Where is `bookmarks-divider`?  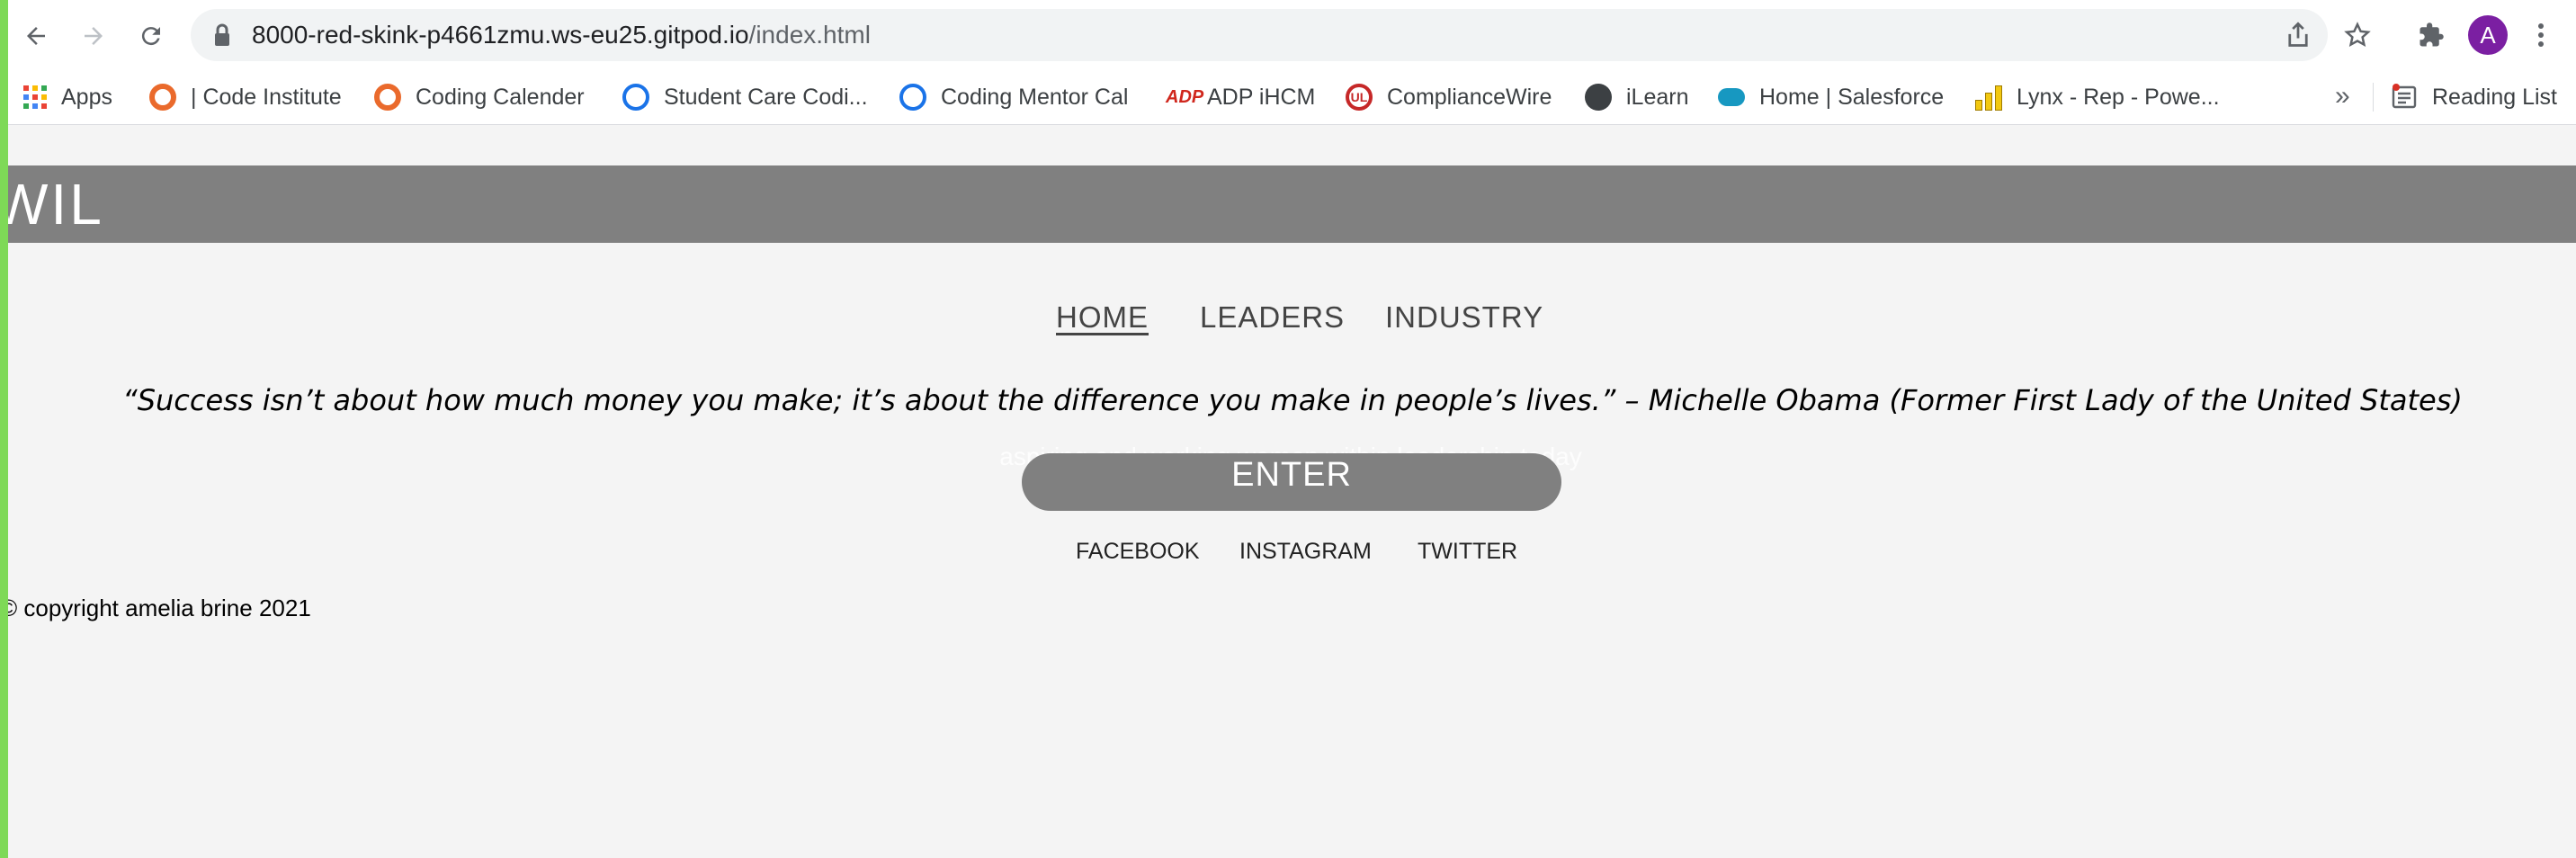
bookmarks-divider is located at coordinates (2373, 97).